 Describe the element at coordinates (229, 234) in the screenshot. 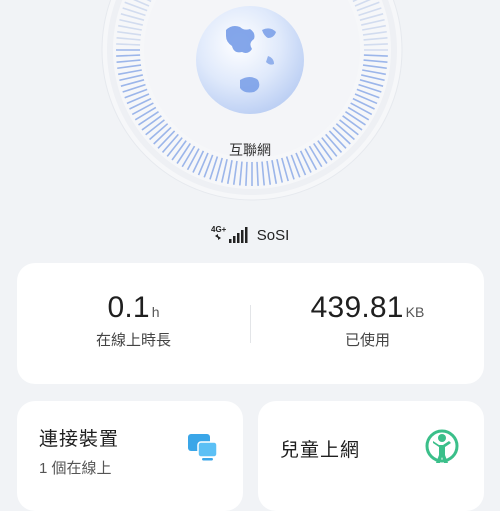

I see `signal-4g-icon: 4G+` at that location.